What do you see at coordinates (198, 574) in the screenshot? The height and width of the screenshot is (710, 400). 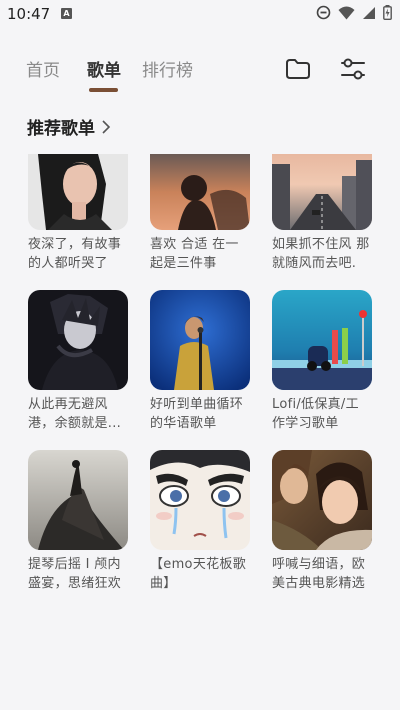 I see `playlist-title: 【emo天花板歌曲】` at bounding box center [198, 574].